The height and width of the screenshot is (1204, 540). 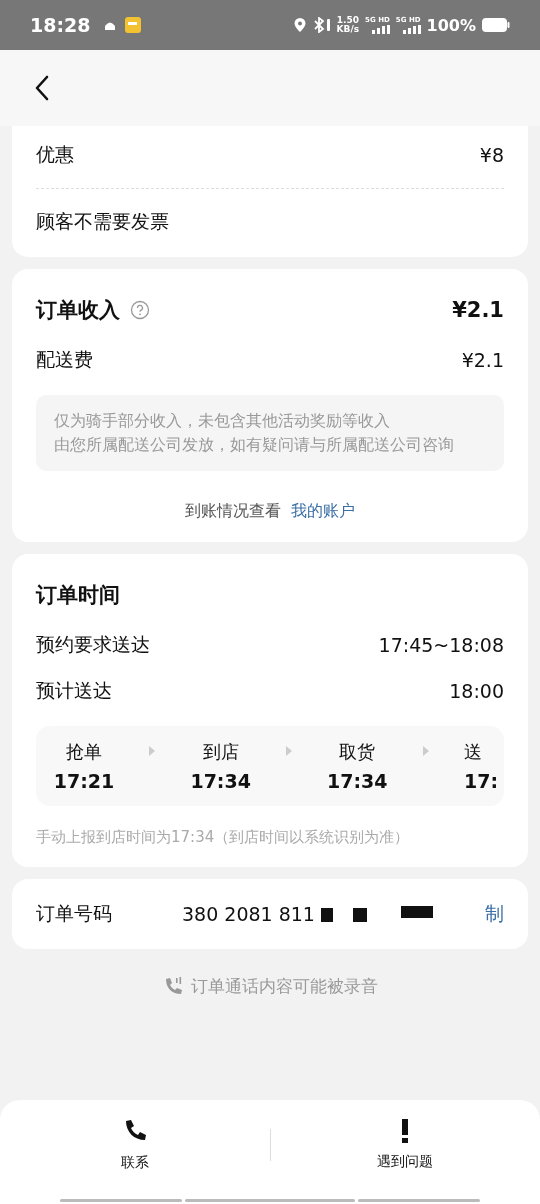 What do you see at coordinates (93, 644) in the screenshot?
I see `row-label: 预约要求送达` at bounding box center [93, 644].